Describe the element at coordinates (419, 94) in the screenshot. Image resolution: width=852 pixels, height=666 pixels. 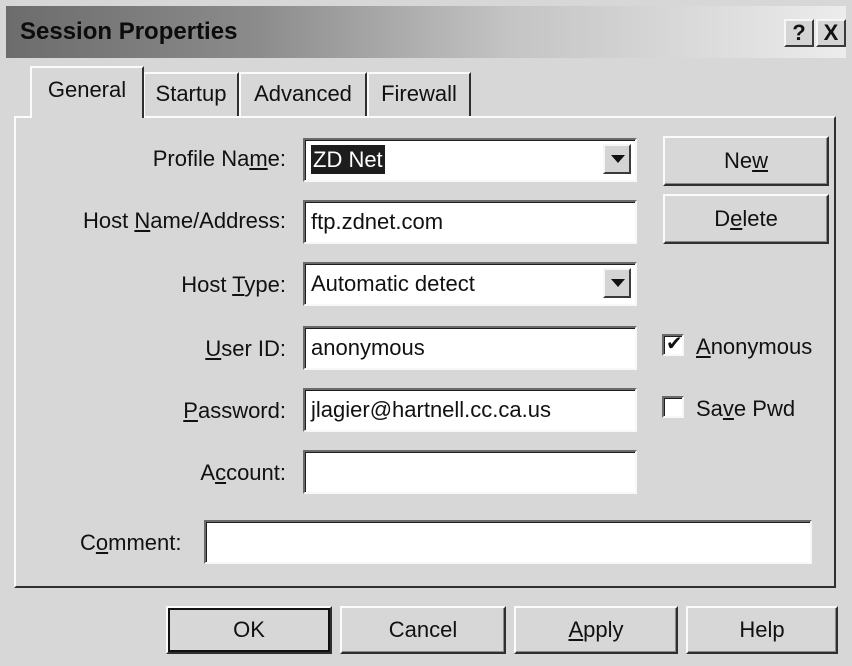
I see `tab-firewall: Firewall` at that location.